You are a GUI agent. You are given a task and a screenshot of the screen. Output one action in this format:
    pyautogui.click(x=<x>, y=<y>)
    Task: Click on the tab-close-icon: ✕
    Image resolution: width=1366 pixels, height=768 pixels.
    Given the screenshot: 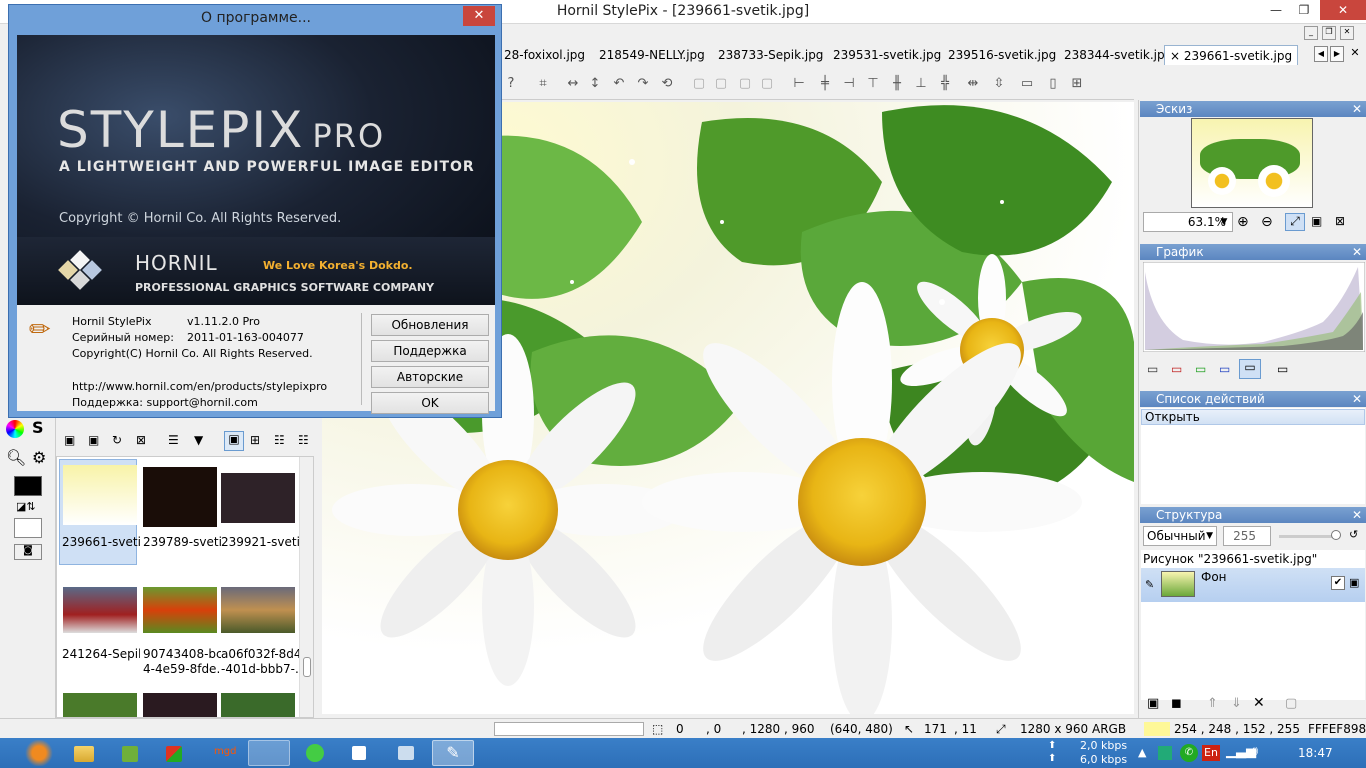 What is the action you would take?
    pyautogui.click(x=1355, y=54)
    